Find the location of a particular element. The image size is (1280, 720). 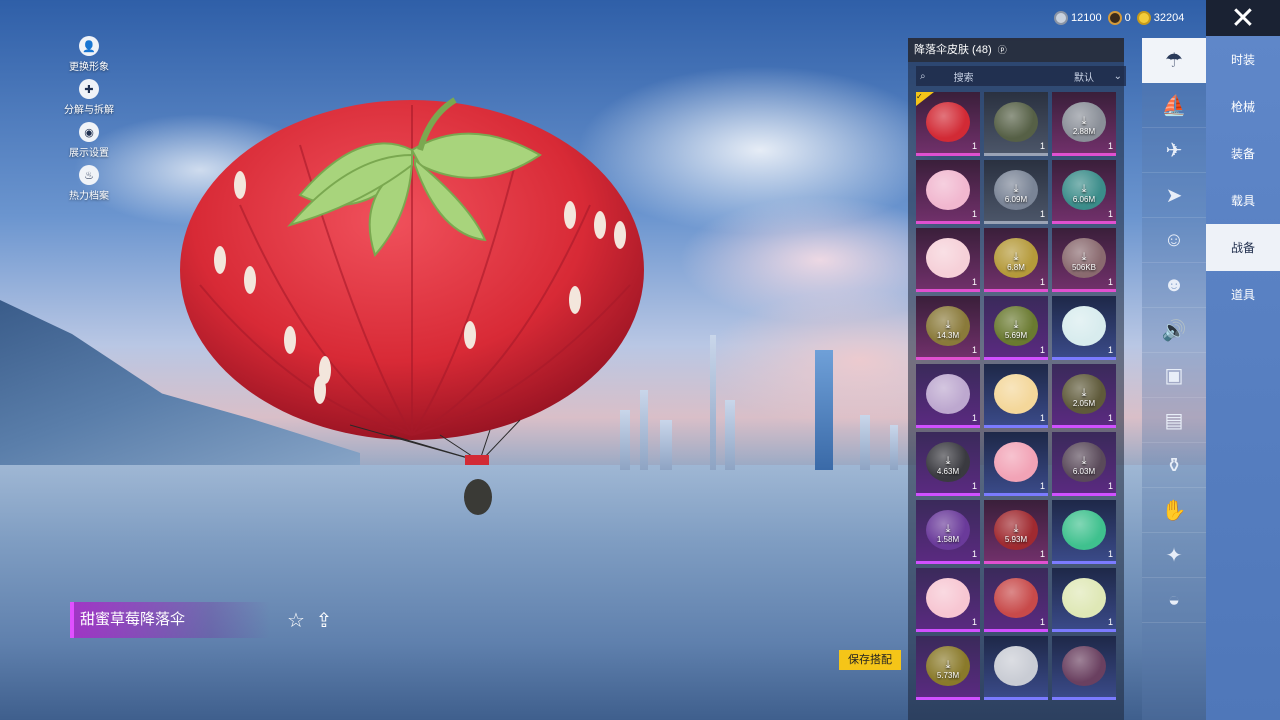

skin-tile: ⤓ 2.05M 1 is located at coordinates (1084, 396).